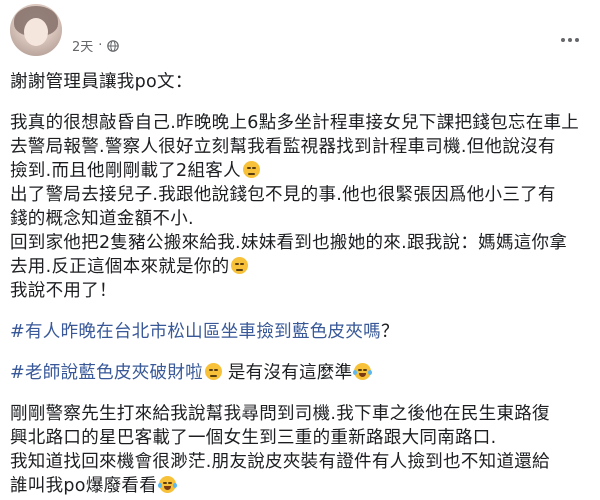 The image size is (600, 500). What do you see at coordinates (253, 438) in the screenshot?
I see `post-line: 興北路口的星巴客載了一個女生到三重的重新路跟大同南路口.` at bounding box center [253, 438].